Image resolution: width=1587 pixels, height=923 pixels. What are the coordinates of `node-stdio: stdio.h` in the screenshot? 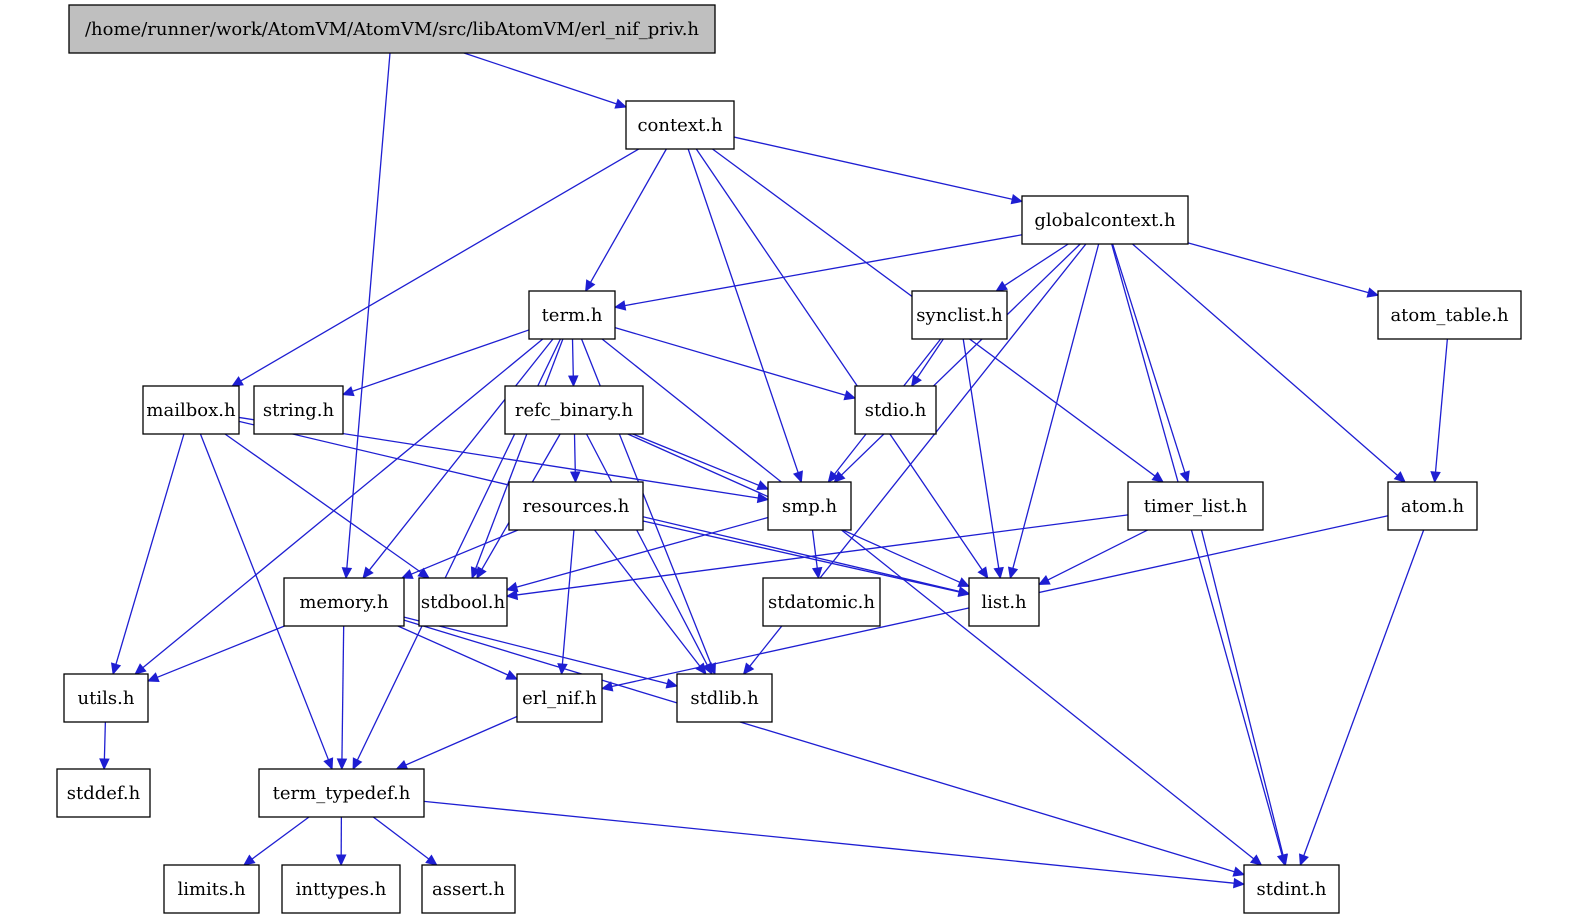 It's located at (895, 410).